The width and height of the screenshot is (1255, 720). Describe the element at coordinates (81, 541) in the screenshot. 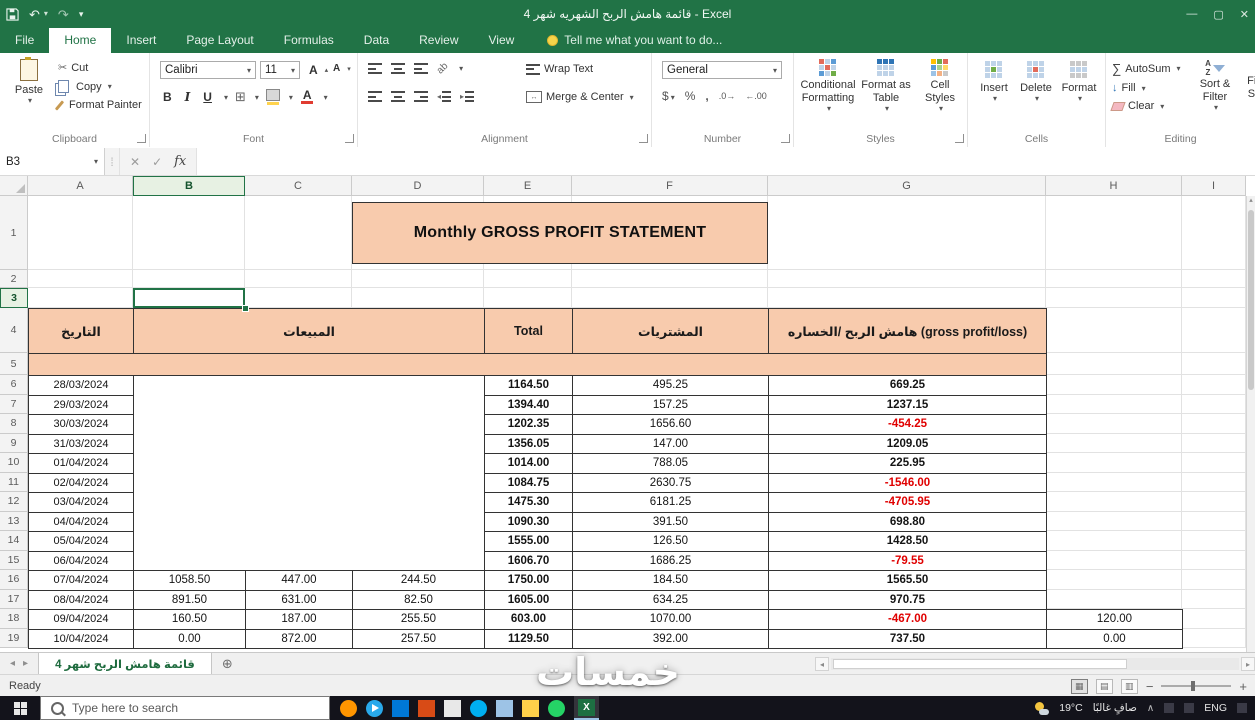

I see `cell-A14: 05/04/2024` at that location.